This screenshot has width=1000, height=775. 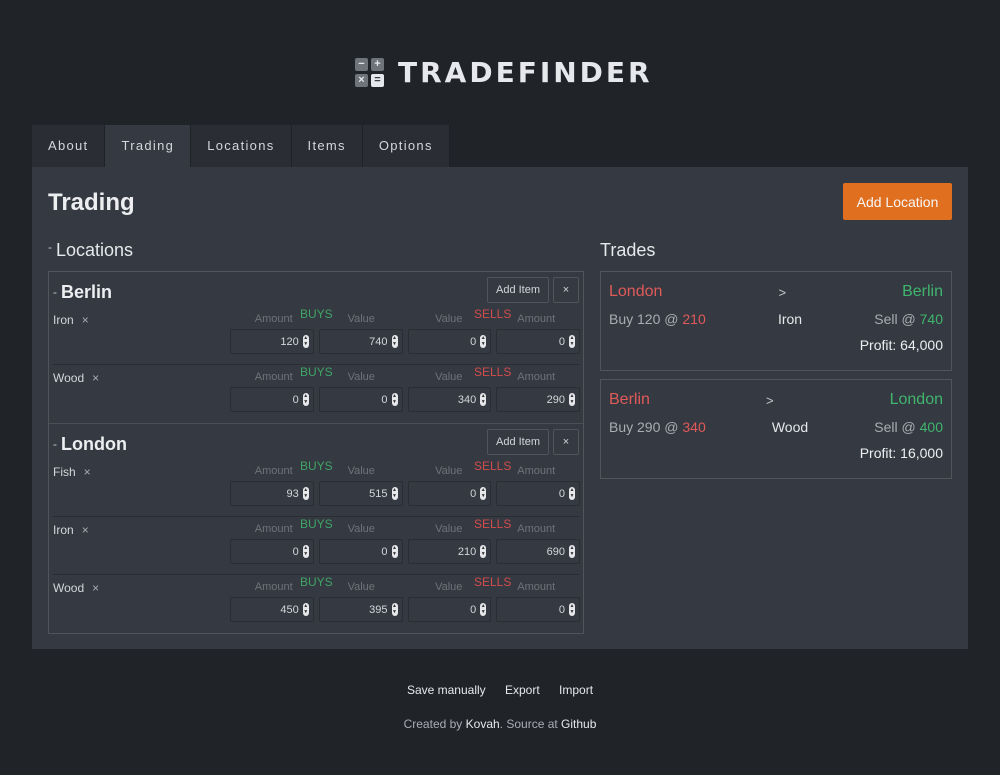 What do you see at coordinates (525, 72) in the screenshot?
I see `app-title: TRADEFINDER` at bounding box center [525, 72].